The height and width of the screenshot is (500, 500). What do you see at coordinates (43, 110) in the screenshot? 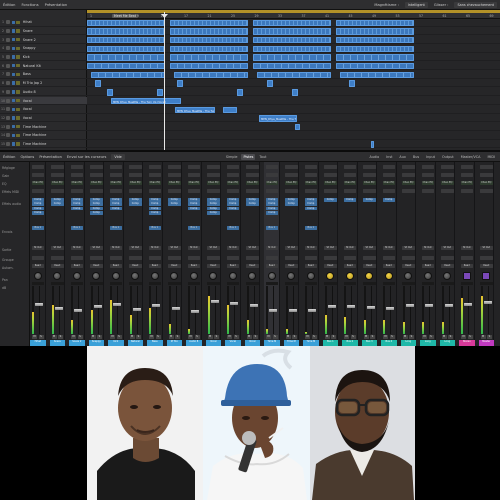
I see `track-header-row: 11 Vocal` at bounding box center [43, 110].